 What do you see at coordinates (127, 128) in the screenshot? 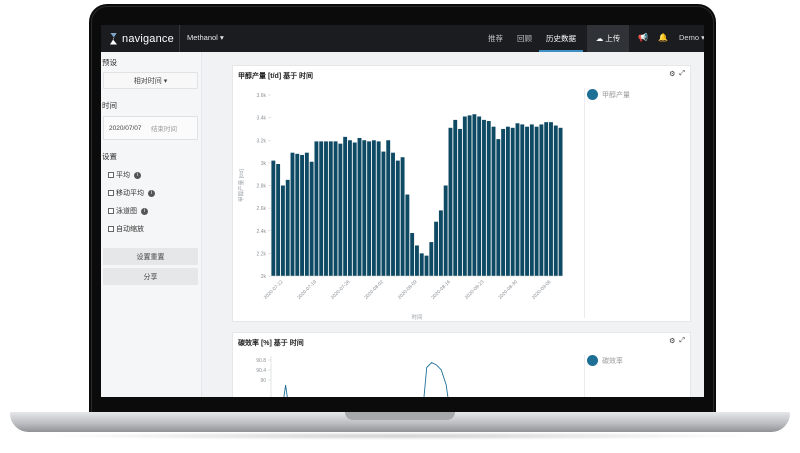
I see `start-date-input: 2020/07/07` at bounding box center [127, 128].